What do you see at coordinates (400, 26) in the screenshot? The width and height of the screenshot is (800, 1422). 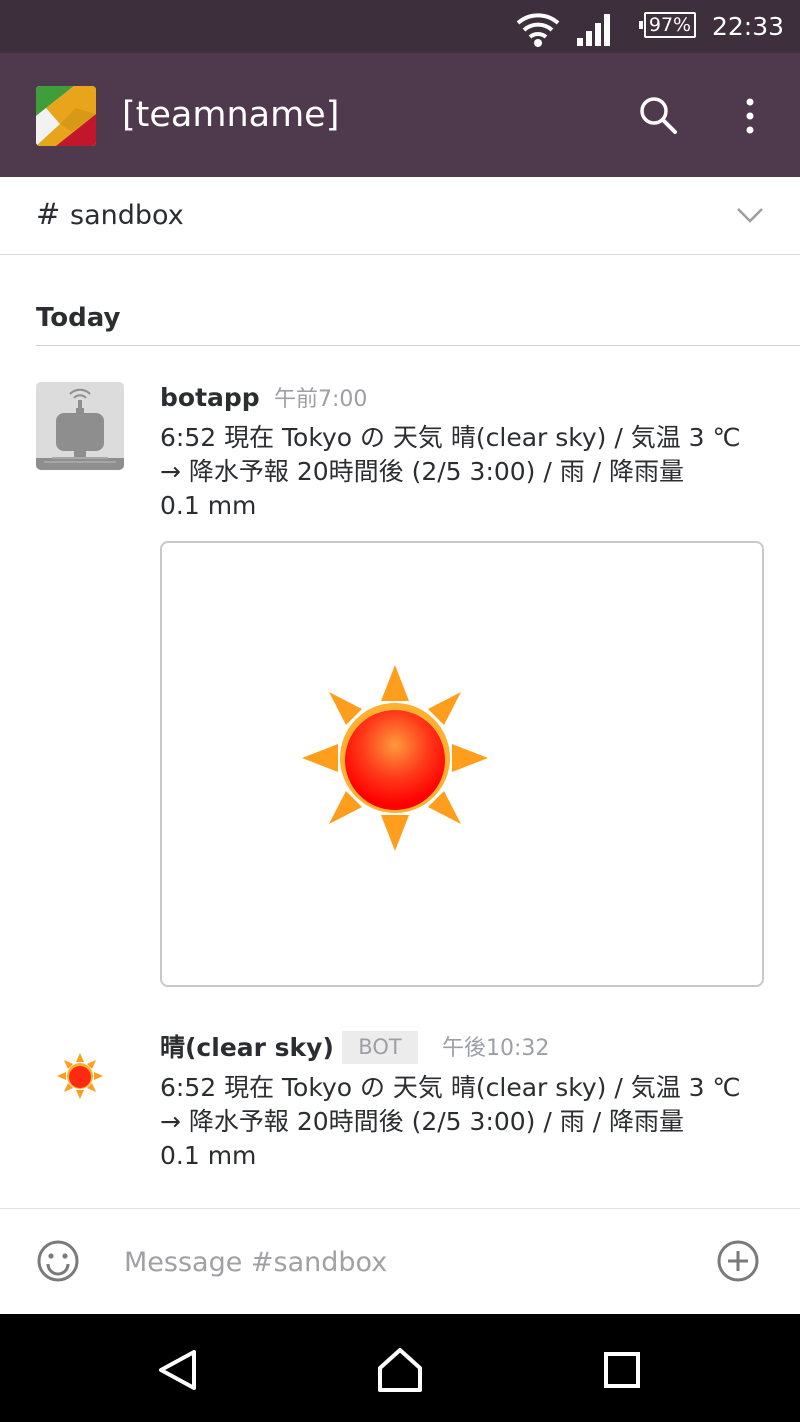 I see `status-bar: 97% 22:33` at bounding box center [400, 26].